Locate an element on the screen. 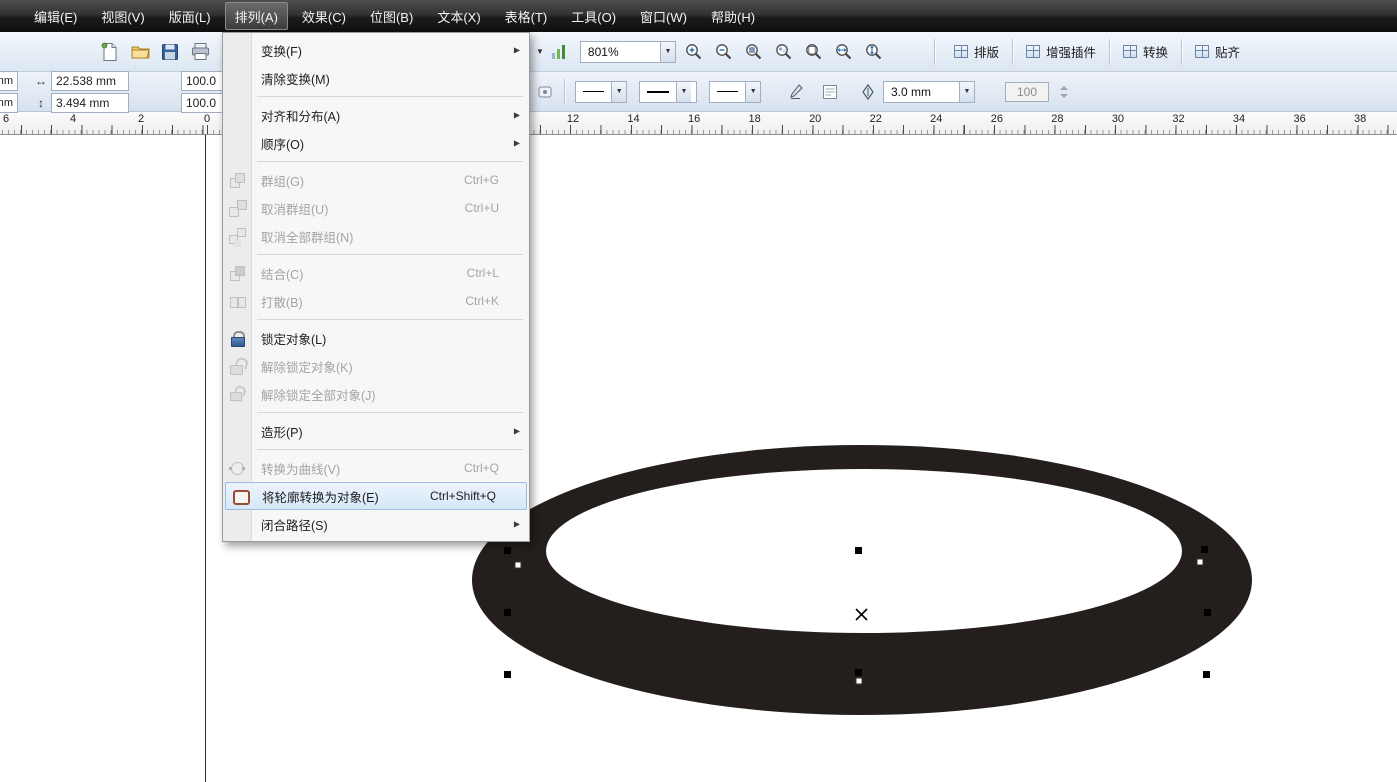 The image size is (1397, 782). selection-handle-bottom-center is located at coordinates (858, 672).